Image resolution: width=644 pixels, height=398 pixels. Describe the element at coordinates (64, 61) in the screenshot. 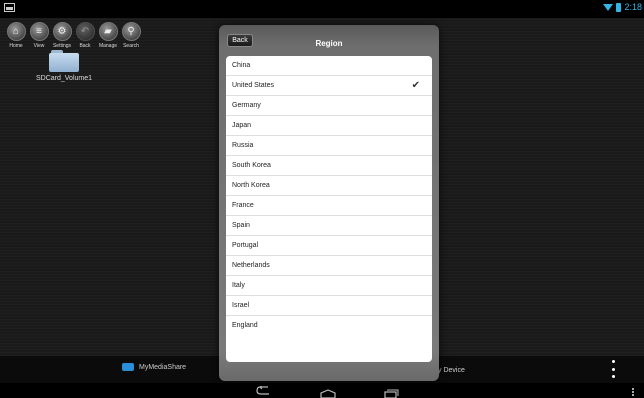

I see `folder-icon` at that location.